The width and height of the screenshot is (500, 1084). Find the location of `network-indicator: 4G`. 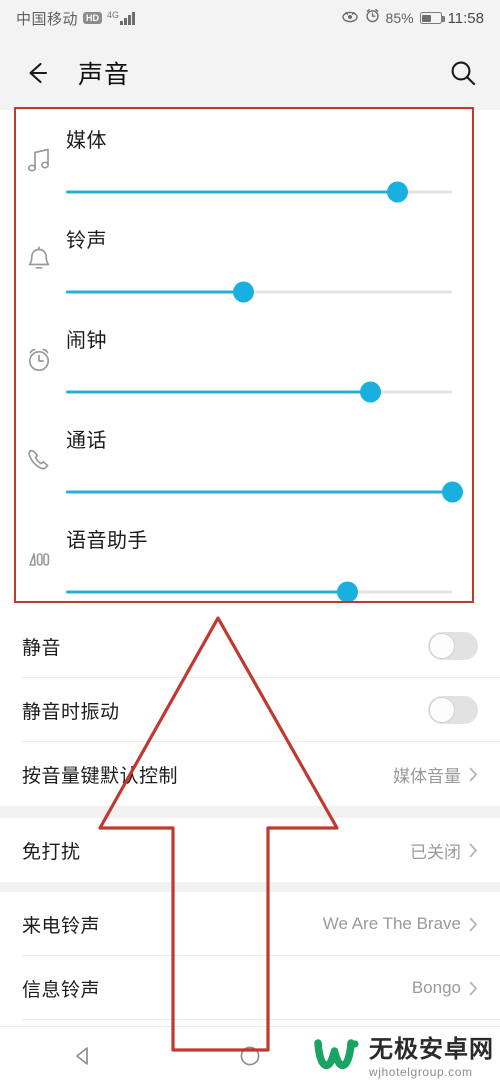

network-indicator: 4G is located at coordinates (121, 18).